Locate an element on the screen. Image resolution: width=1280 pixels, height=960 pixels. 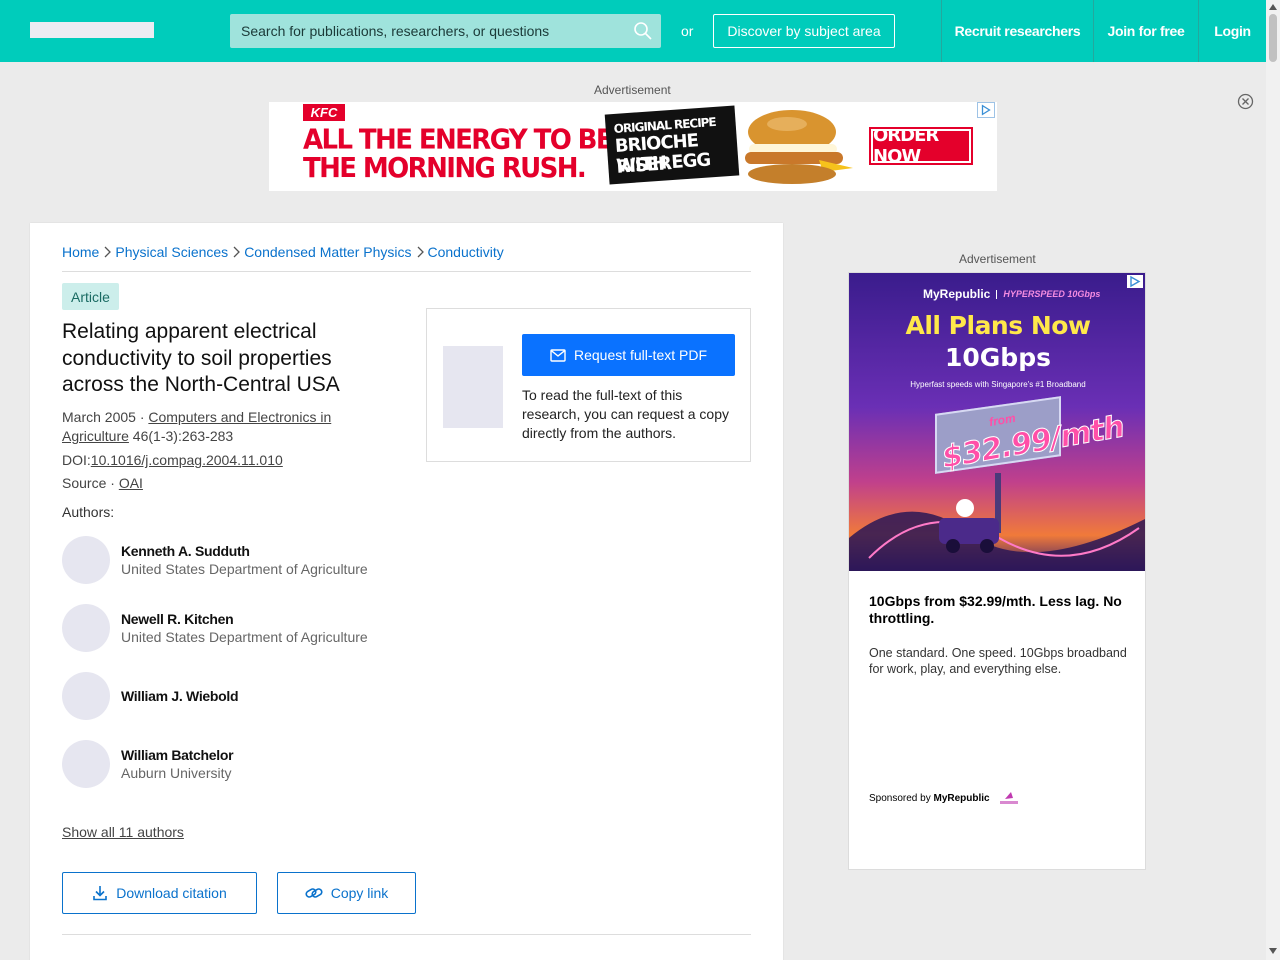
author-name: William J. Wiebold is located at coordinates (180, 696).